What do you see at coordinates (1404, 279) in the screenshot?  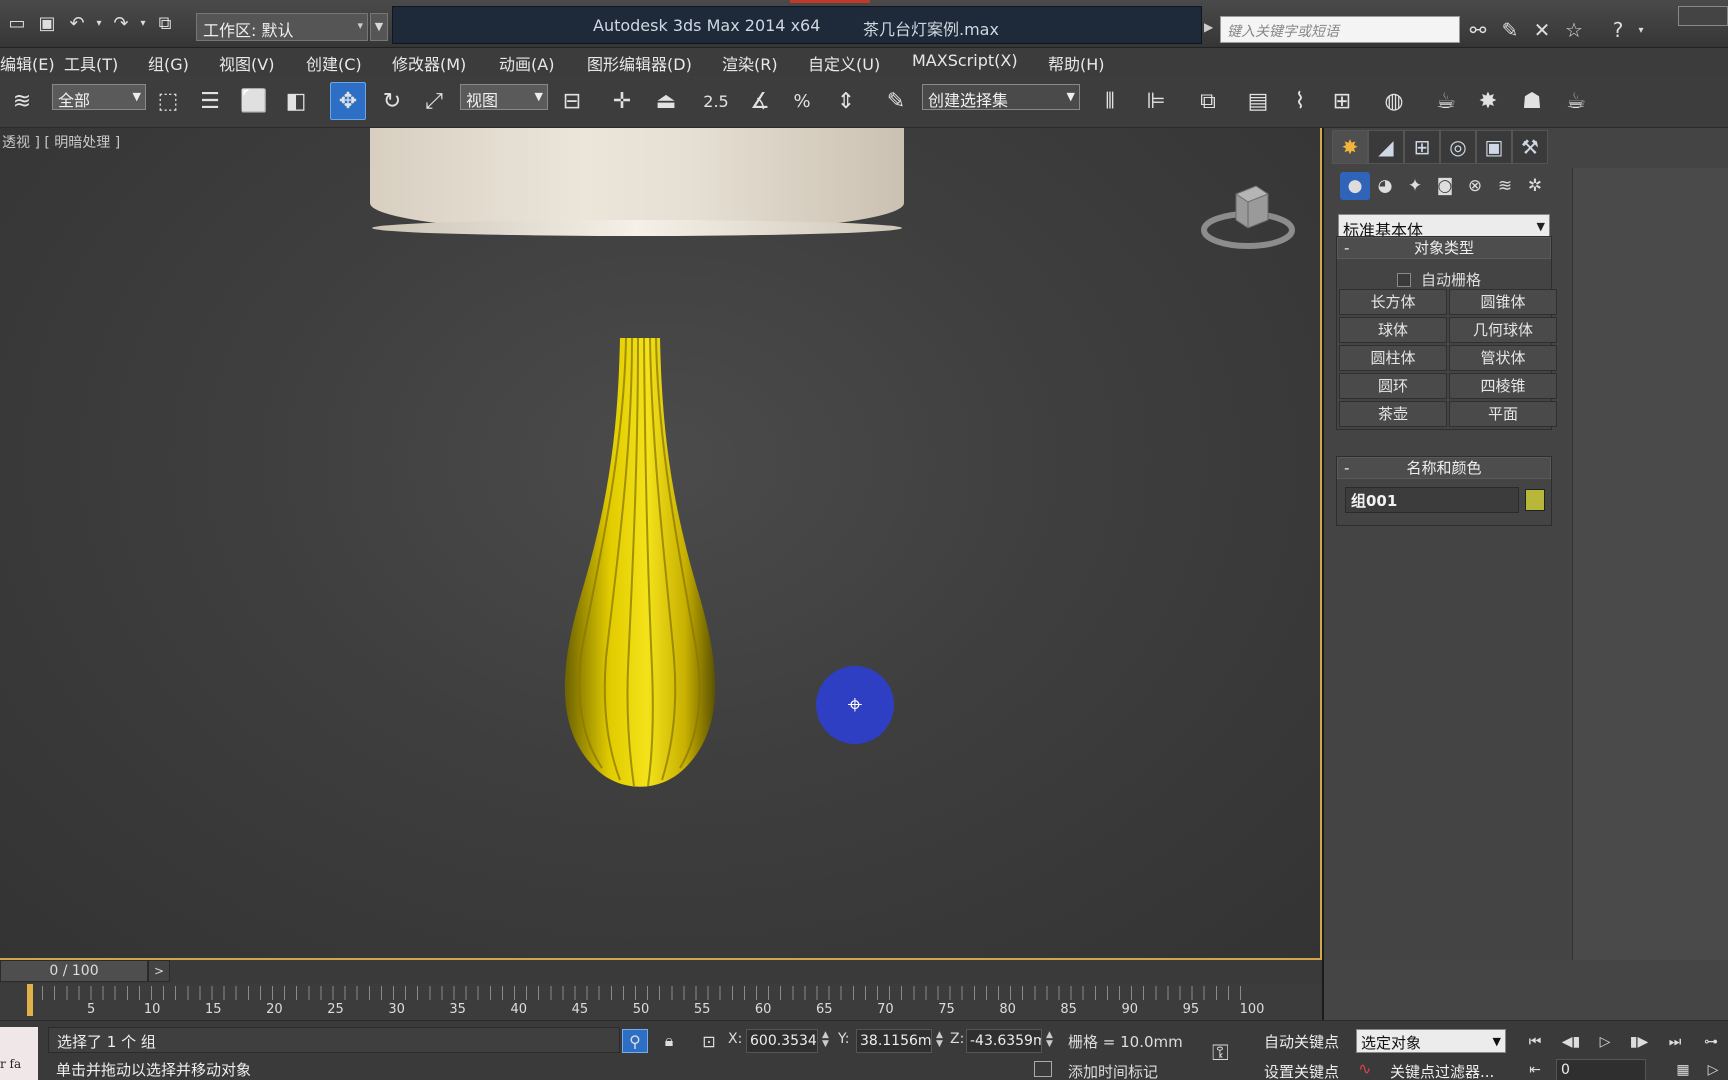 I see `auto-grid-checkbox-box` at bounding box center [1404, 279].